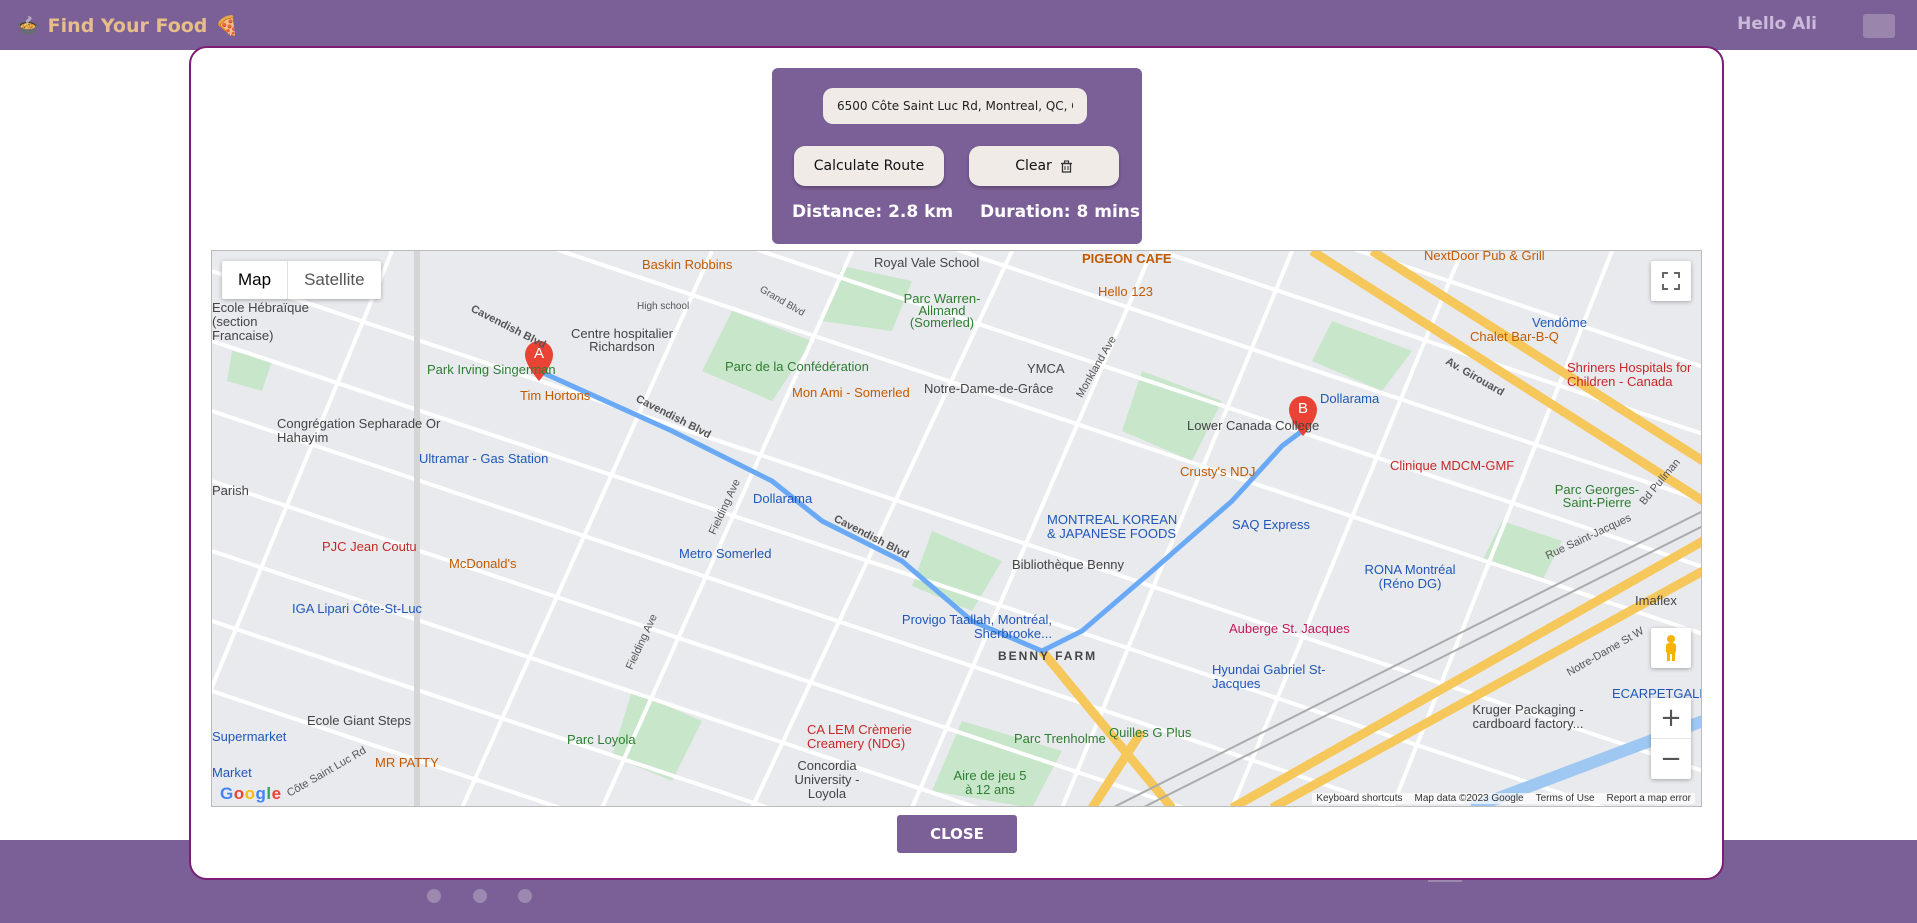 The width and height of the screenshot is (1917, 923). Describe the element at coordinates (1127, 258) in the screenshot. I see `poi-pigeon-cafe: PIGEON CAFE` at that location.